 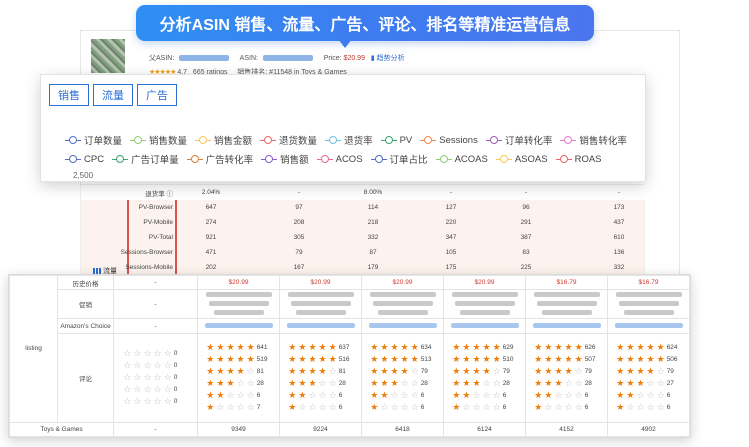 I want to click on rating-count: 506, so click(x=672, y=360).